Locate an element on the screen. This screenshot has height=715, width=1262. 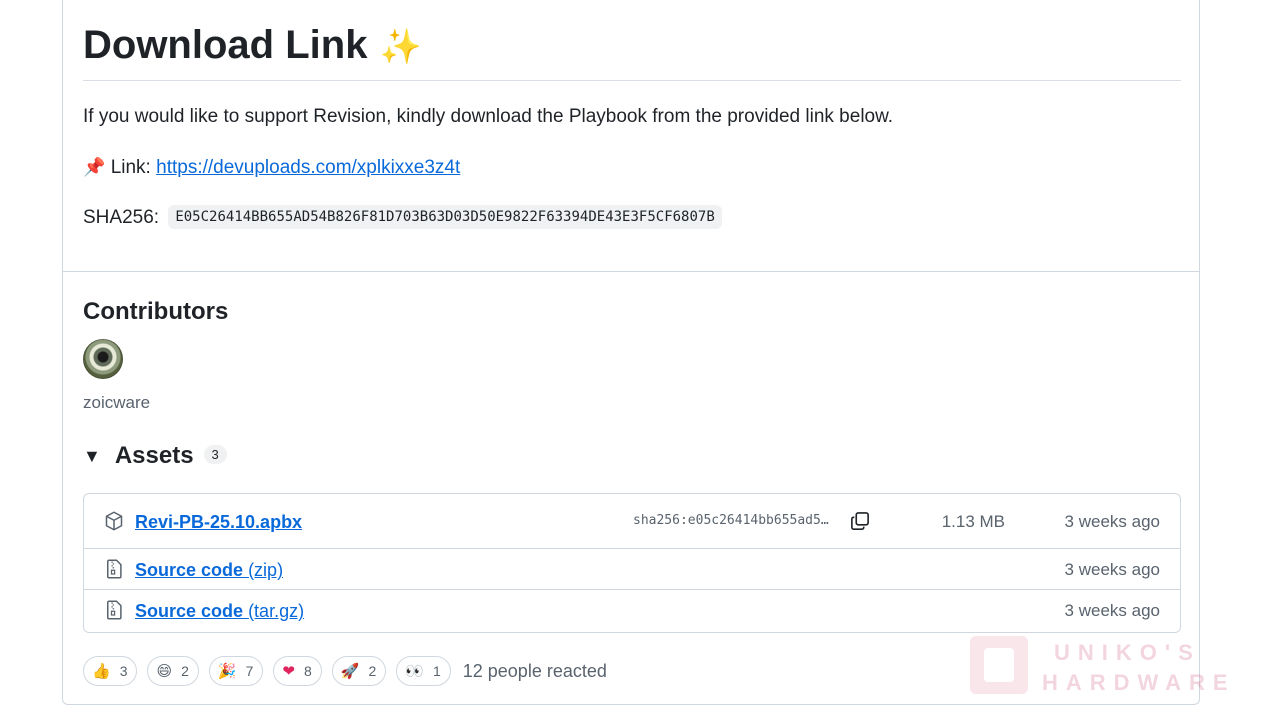
section-divider is located at coordinates (631, 271).